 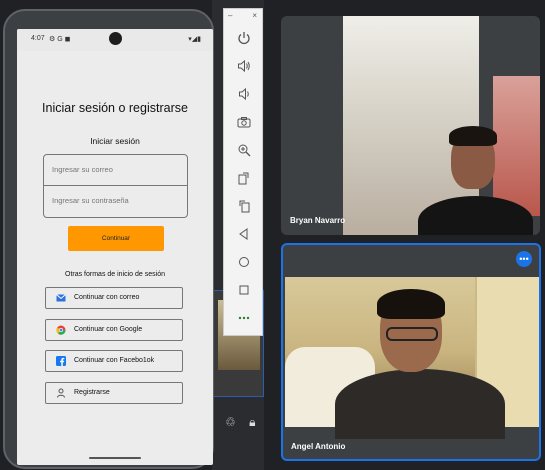 What do you see at coordinates (116, 238) in the screenshot?
I see `continue-button: Continuar` at bounding box center [116, 238].